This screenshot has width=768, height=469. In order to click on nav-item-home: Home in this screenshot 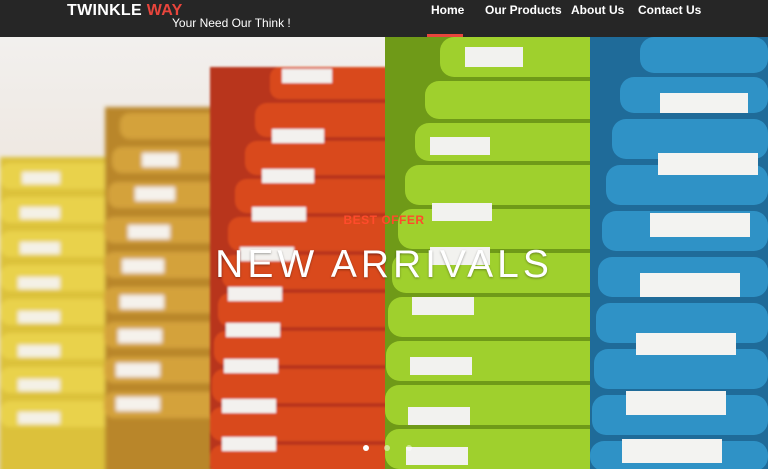, I will do `click(447, 10)`.